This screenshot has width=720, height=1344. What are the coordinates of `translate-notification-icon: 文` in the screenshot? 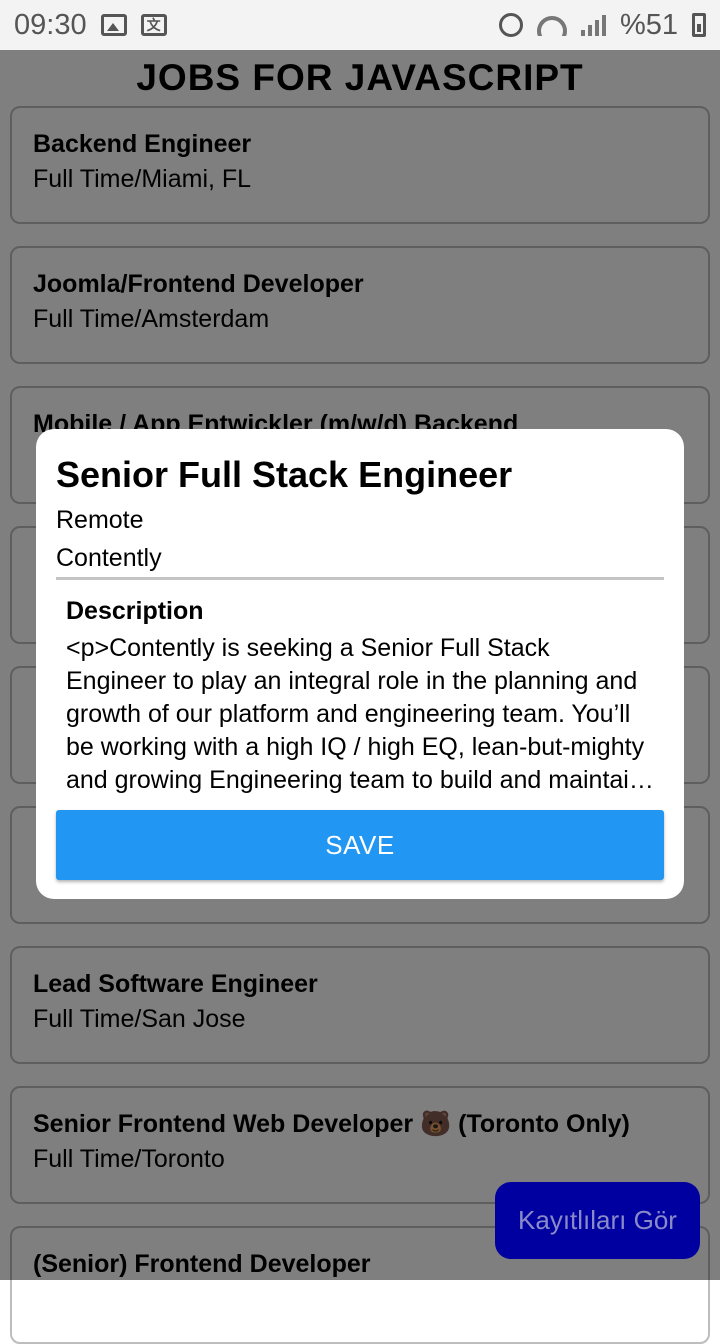 It's located at (153, 25).